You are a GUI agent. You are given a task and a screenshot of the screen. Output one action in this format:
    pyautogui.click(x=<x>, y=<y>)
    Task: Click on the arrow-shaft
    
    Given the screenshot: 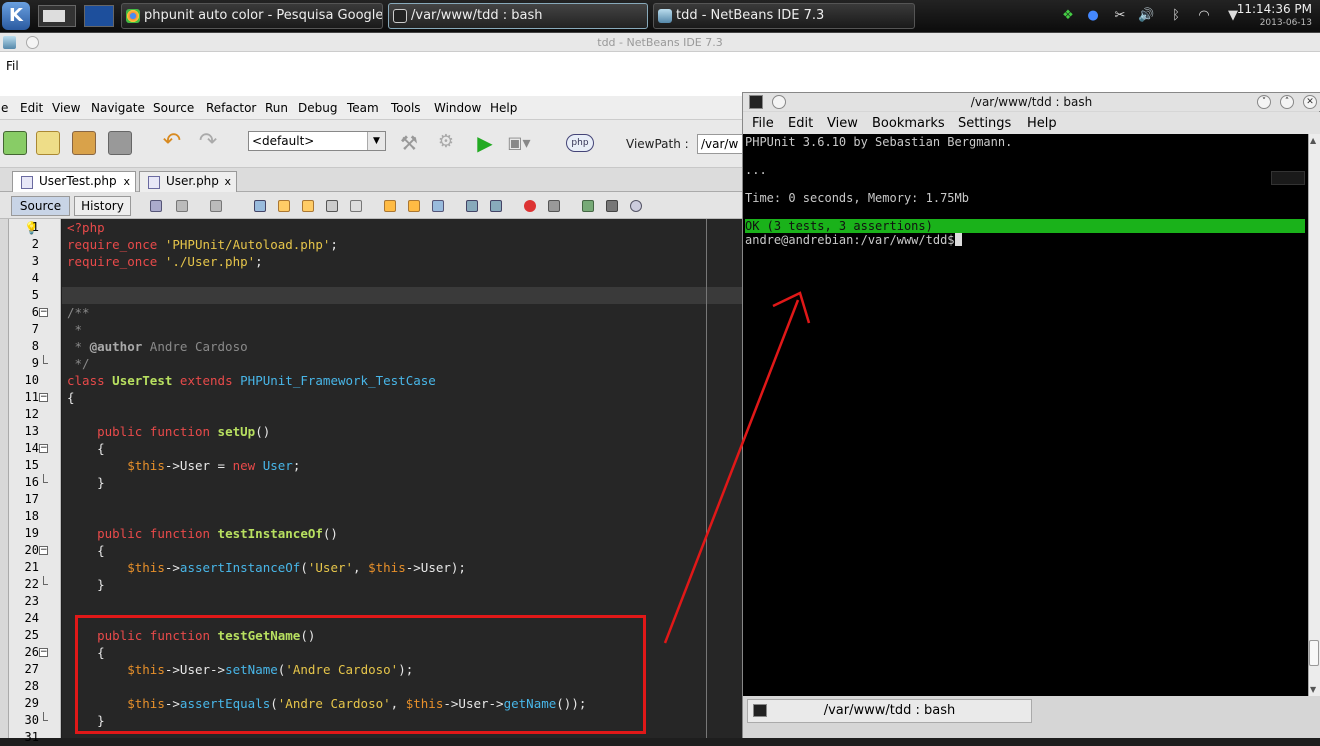 What is the action you would take?
    pyautogui.click(x=731, y=471)
    